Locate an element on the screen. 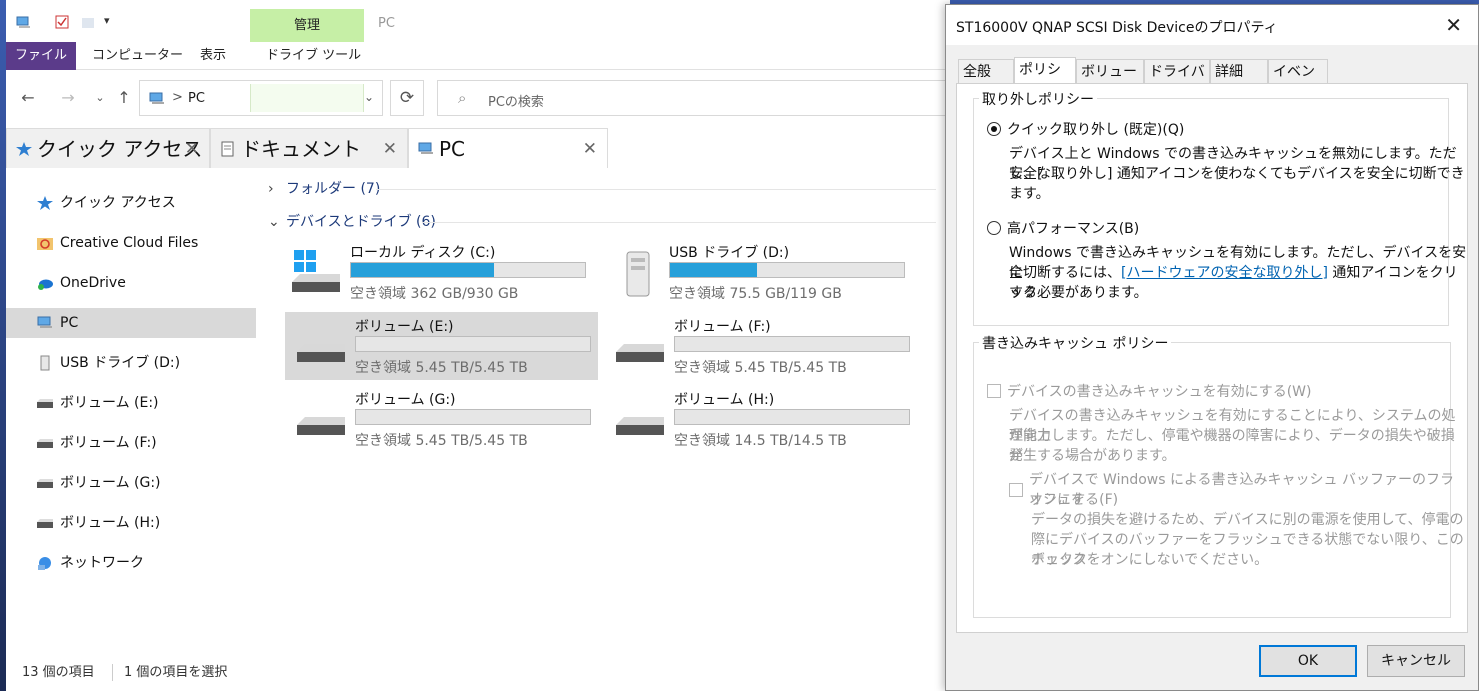 The image size is (1479, 691). sidebar-item-label: OneDrive is located at coordinates (93, 283).